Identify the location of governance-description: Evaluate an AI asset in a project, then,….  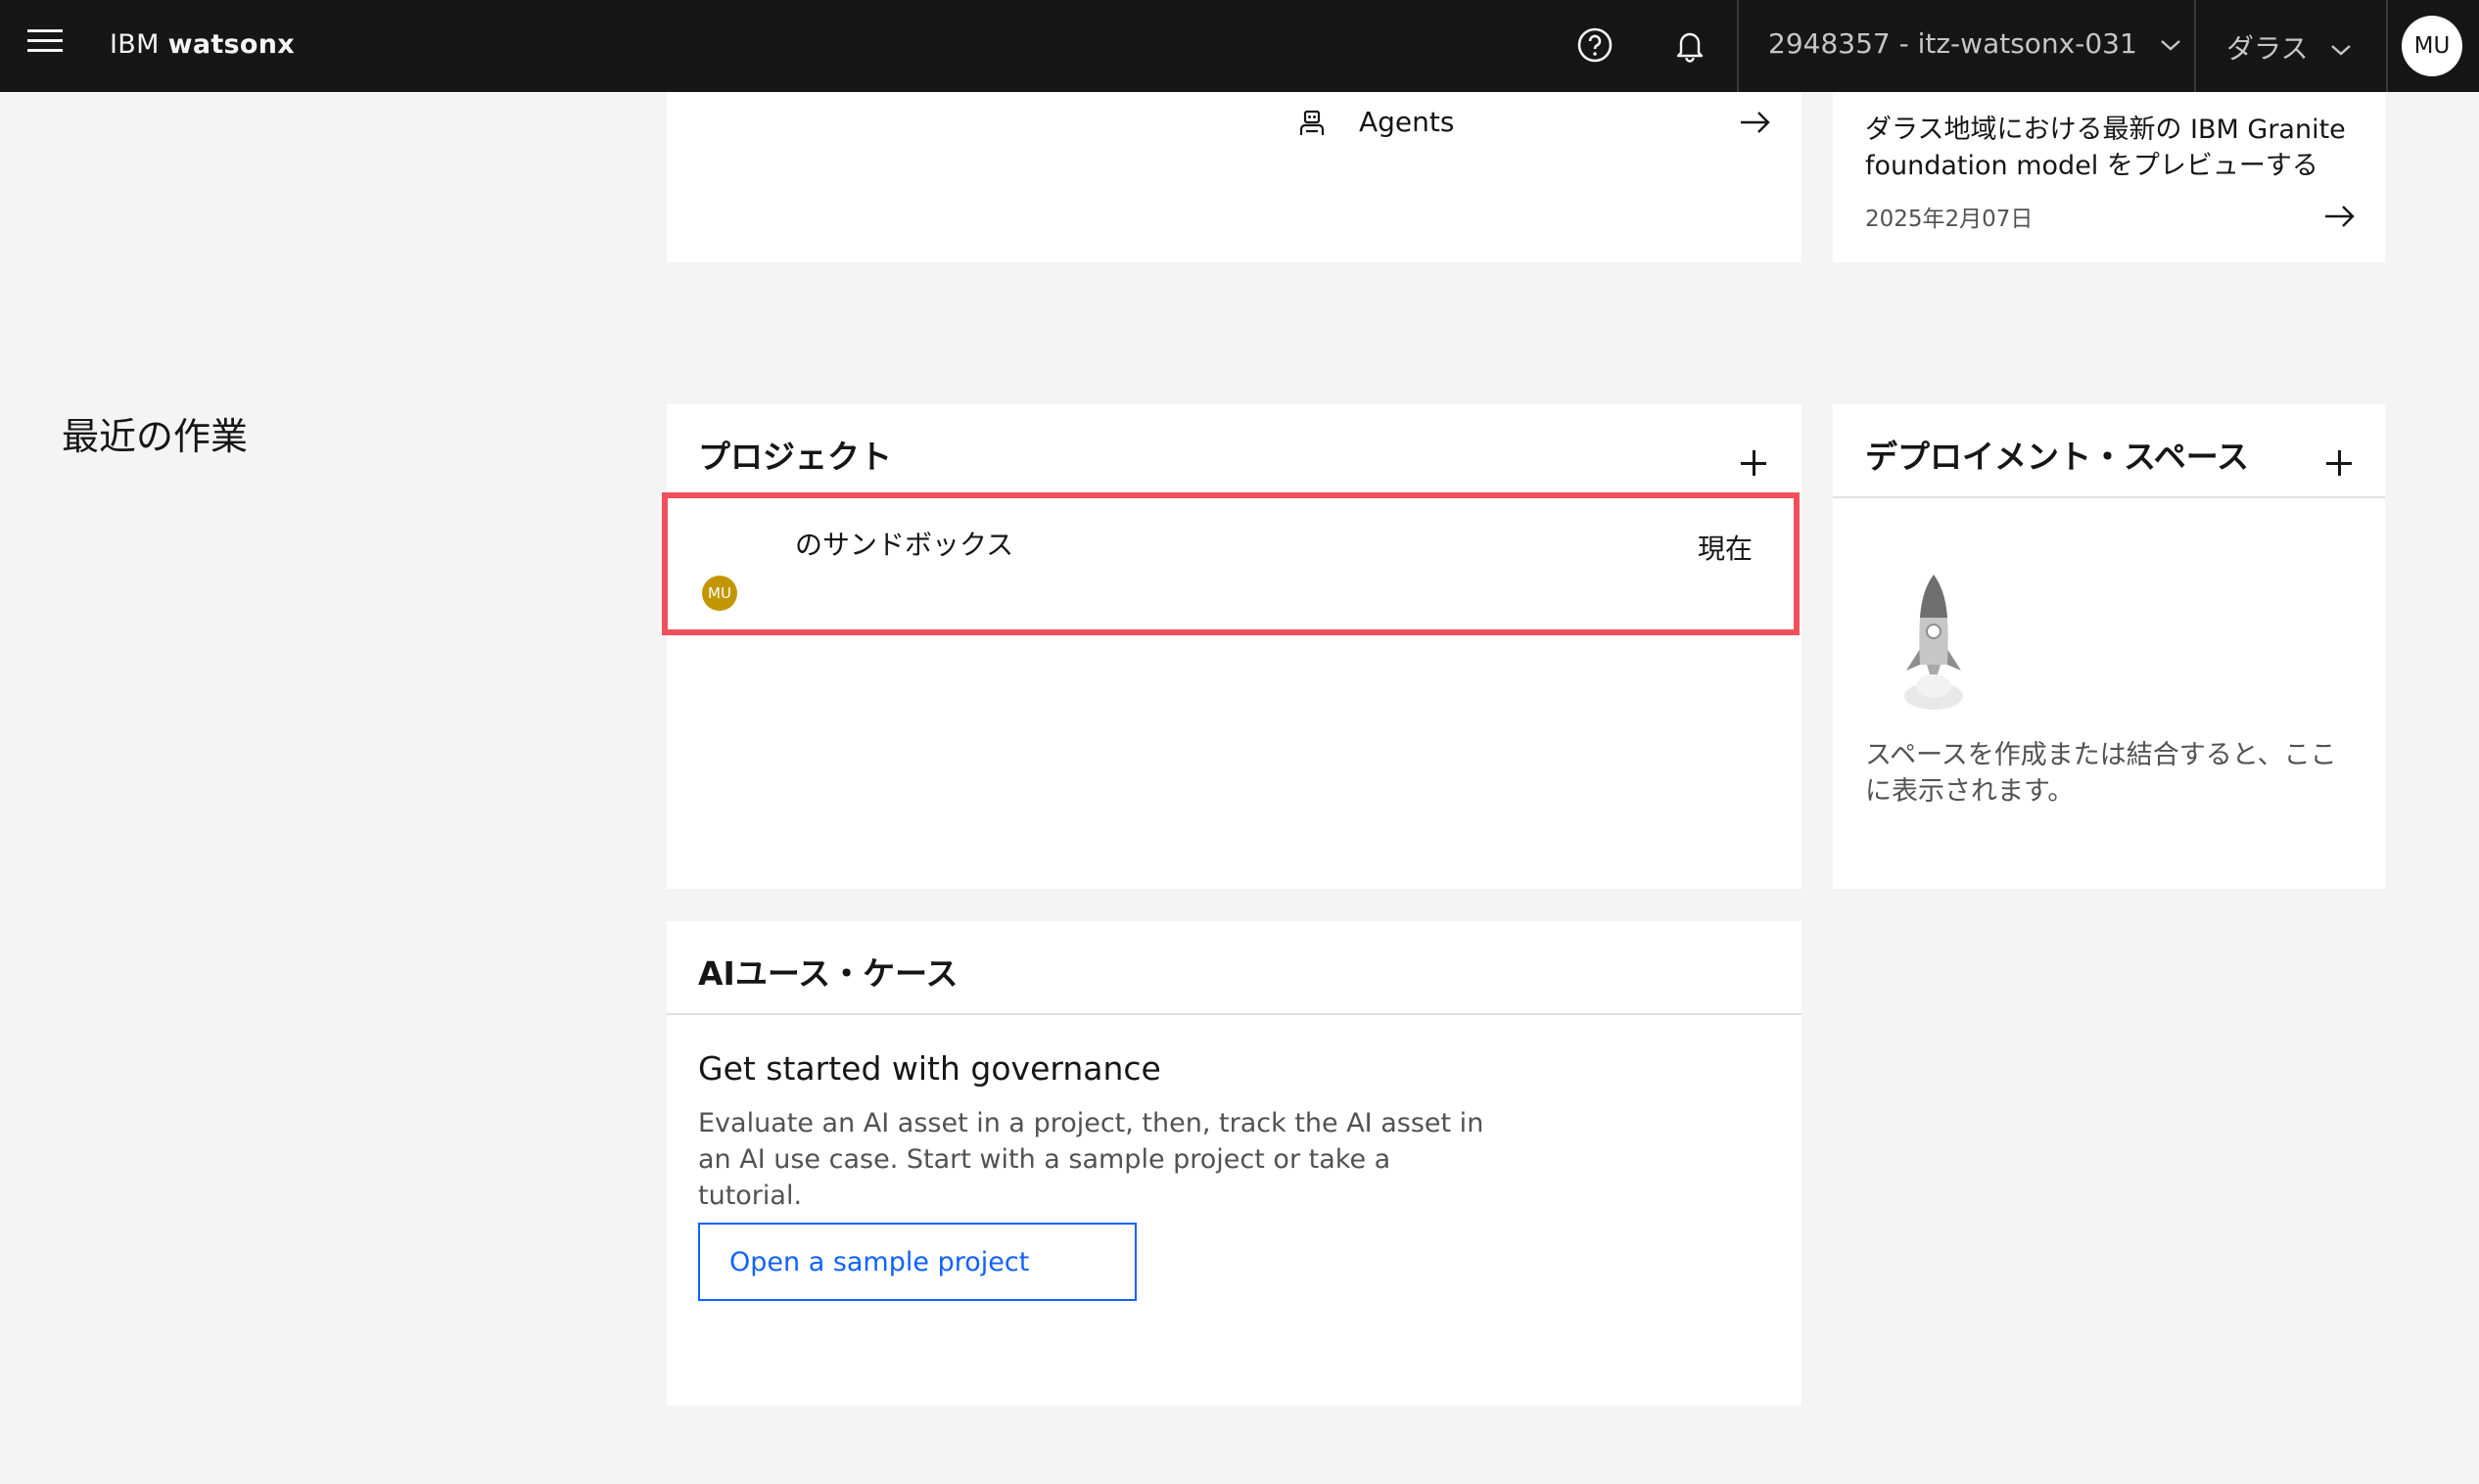
(1091, 1159).